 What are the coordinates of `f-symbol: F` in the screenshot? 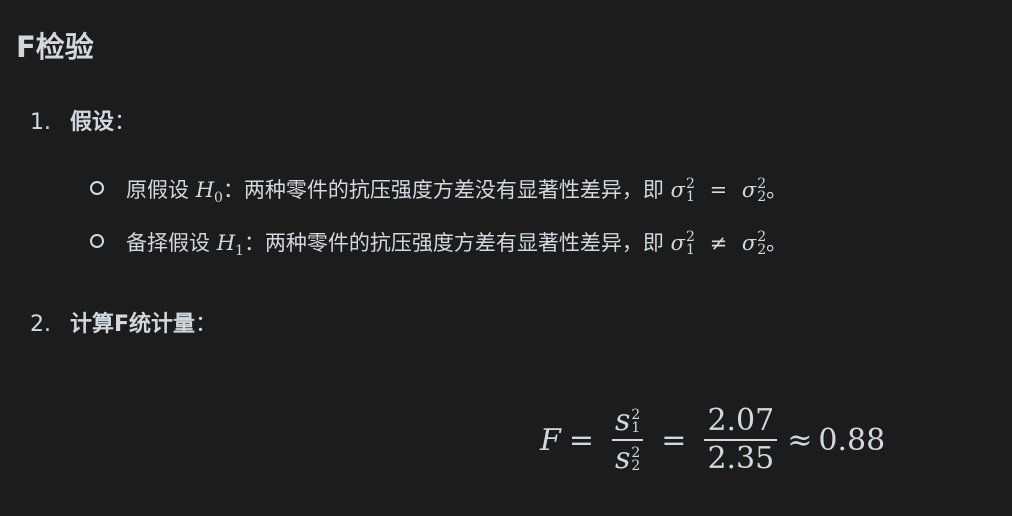 It's located at (550, 440).